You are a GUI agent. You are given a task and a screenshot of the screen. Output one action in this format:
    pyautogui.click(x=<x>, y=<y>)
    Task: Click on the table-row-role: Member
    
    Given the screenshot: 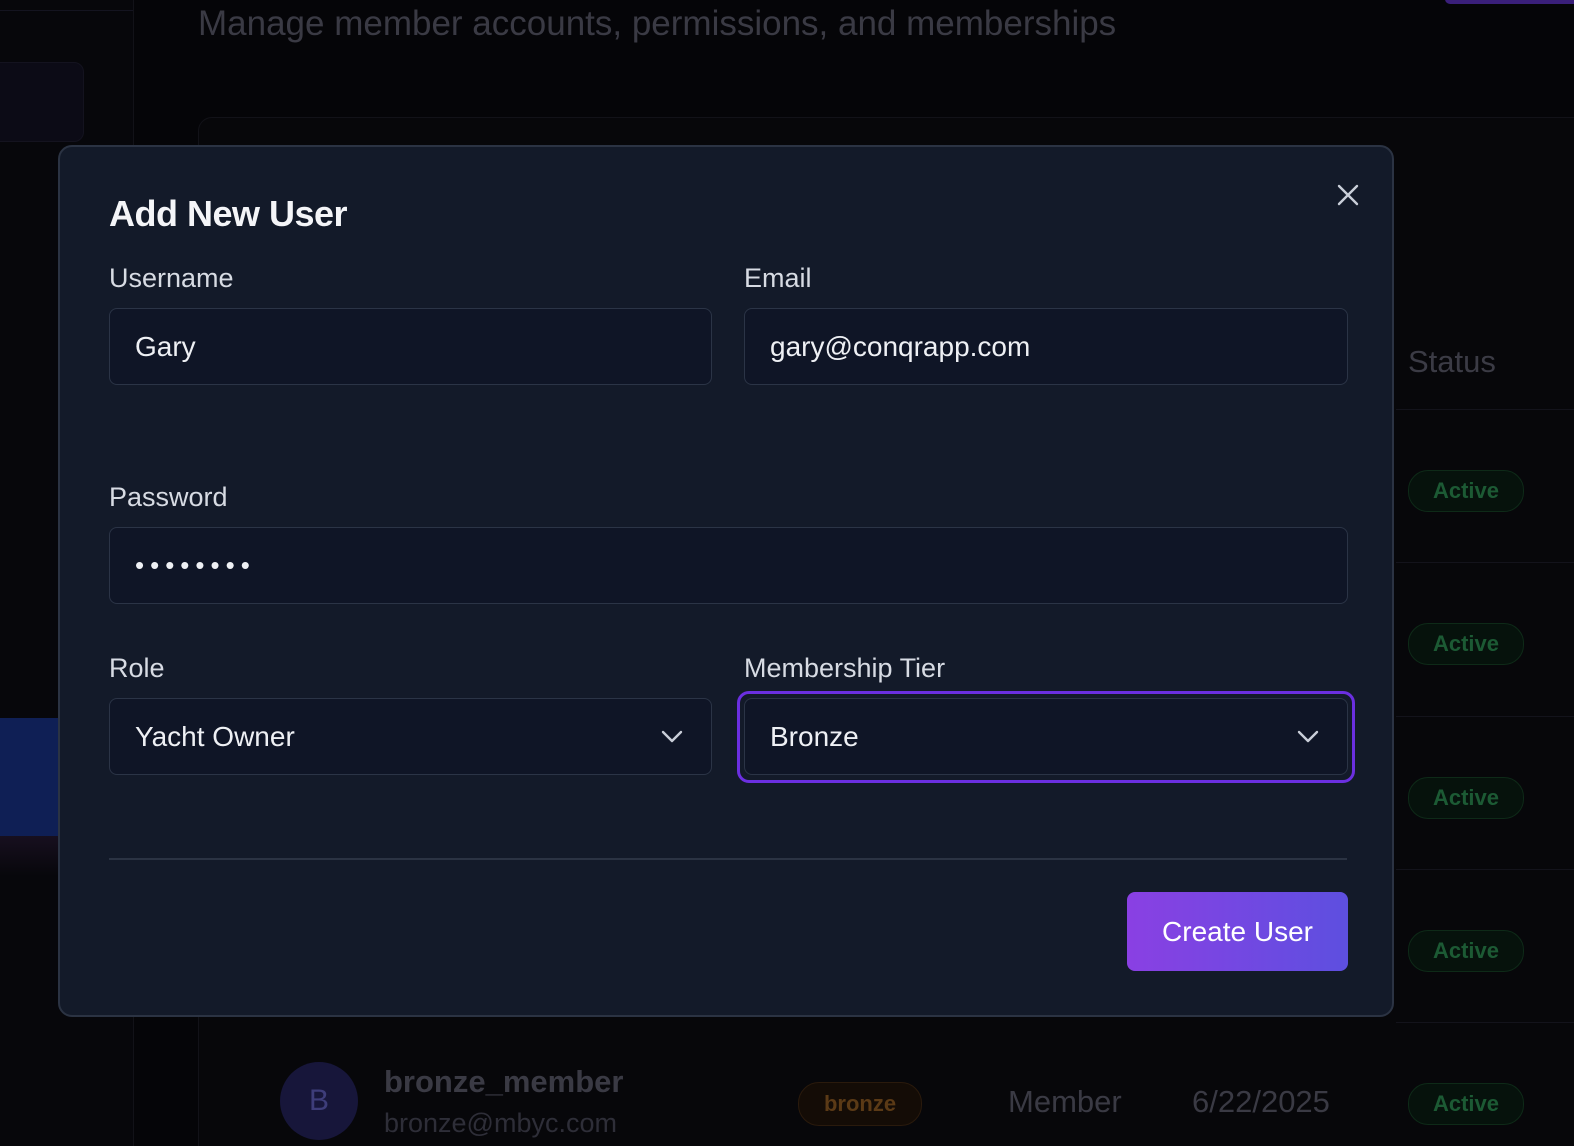 What is the action you would take?
    pyautogui.click(x=1065, y=1101)
    